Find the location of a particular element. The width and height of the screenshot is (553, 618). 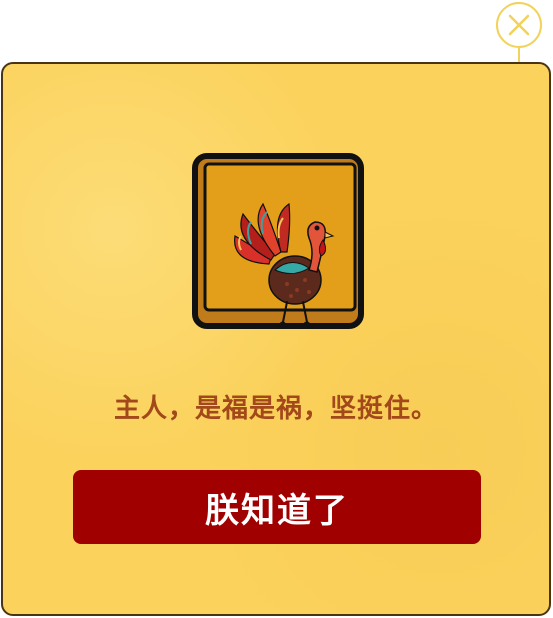

dialog-message: 主人，是福是祸，坚挺住。 is located at coordinates (275, 409).